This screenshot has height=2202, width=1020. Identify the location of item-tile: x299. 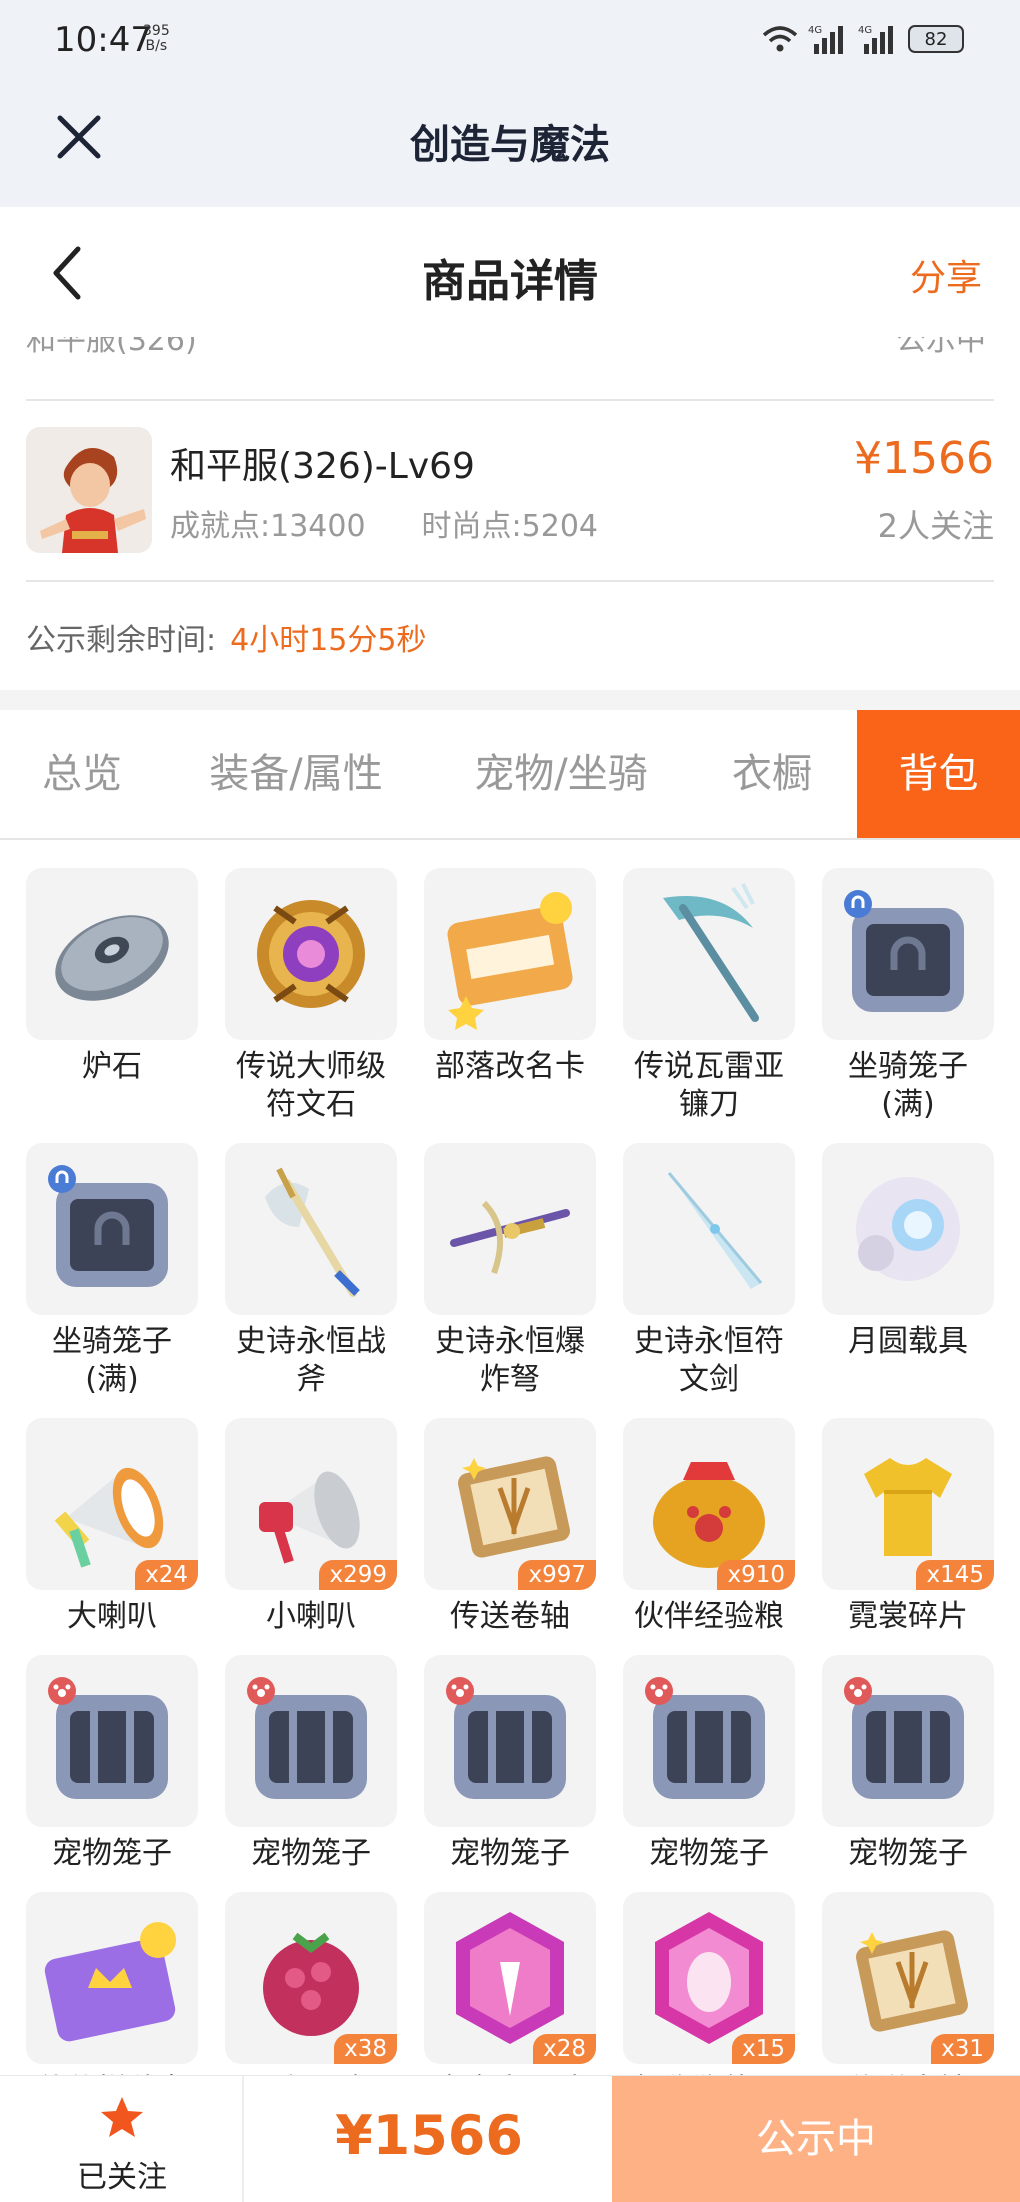
(311, 1504).